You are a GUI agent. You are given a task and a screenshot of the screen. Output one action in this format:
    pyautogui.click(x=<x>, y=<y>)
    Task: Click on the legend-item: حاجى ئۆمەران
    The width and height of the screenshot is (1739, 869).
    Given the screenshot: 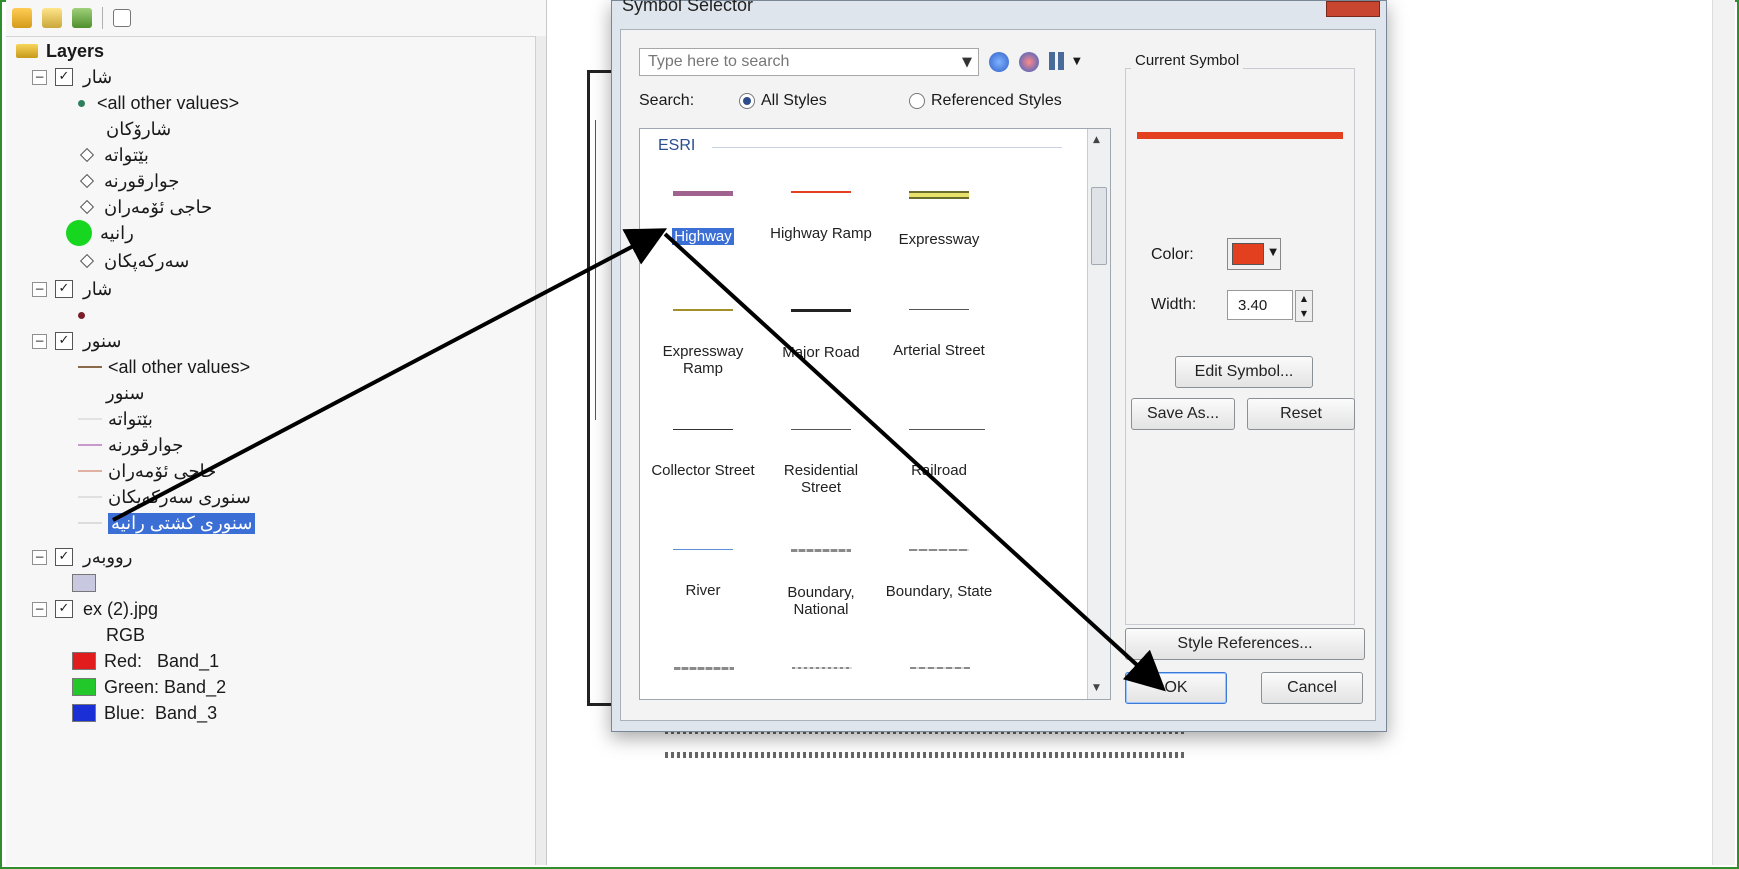 What is the action you would take?
    pyautogui.click(x=145, y=207)
    